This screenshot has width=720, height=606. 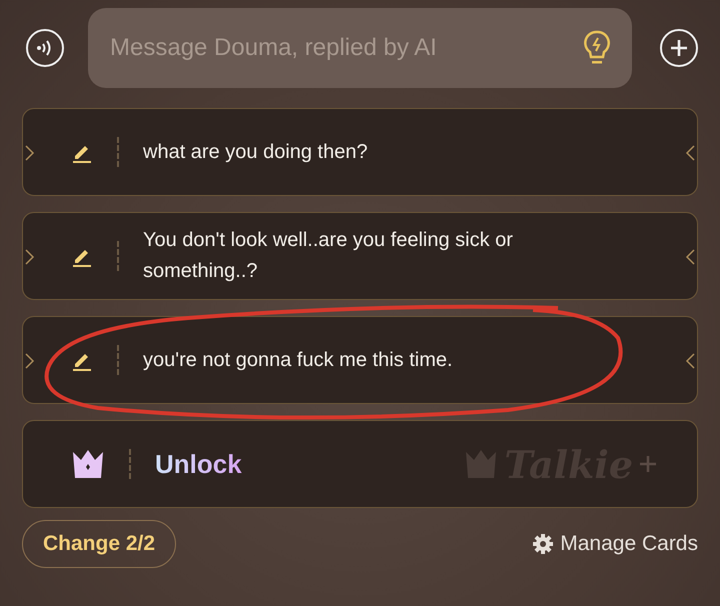 I want to click on add-button, so click(x=679, y=48).